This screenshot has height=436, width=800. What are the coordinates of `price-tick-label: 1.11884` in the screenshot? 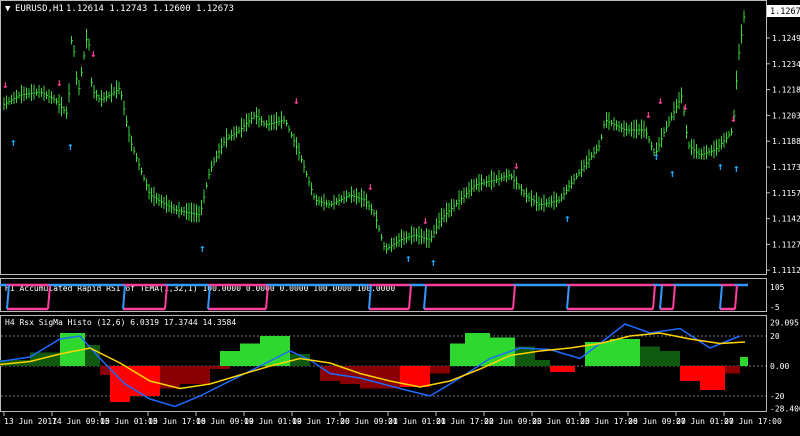 It's located at (786, 141).